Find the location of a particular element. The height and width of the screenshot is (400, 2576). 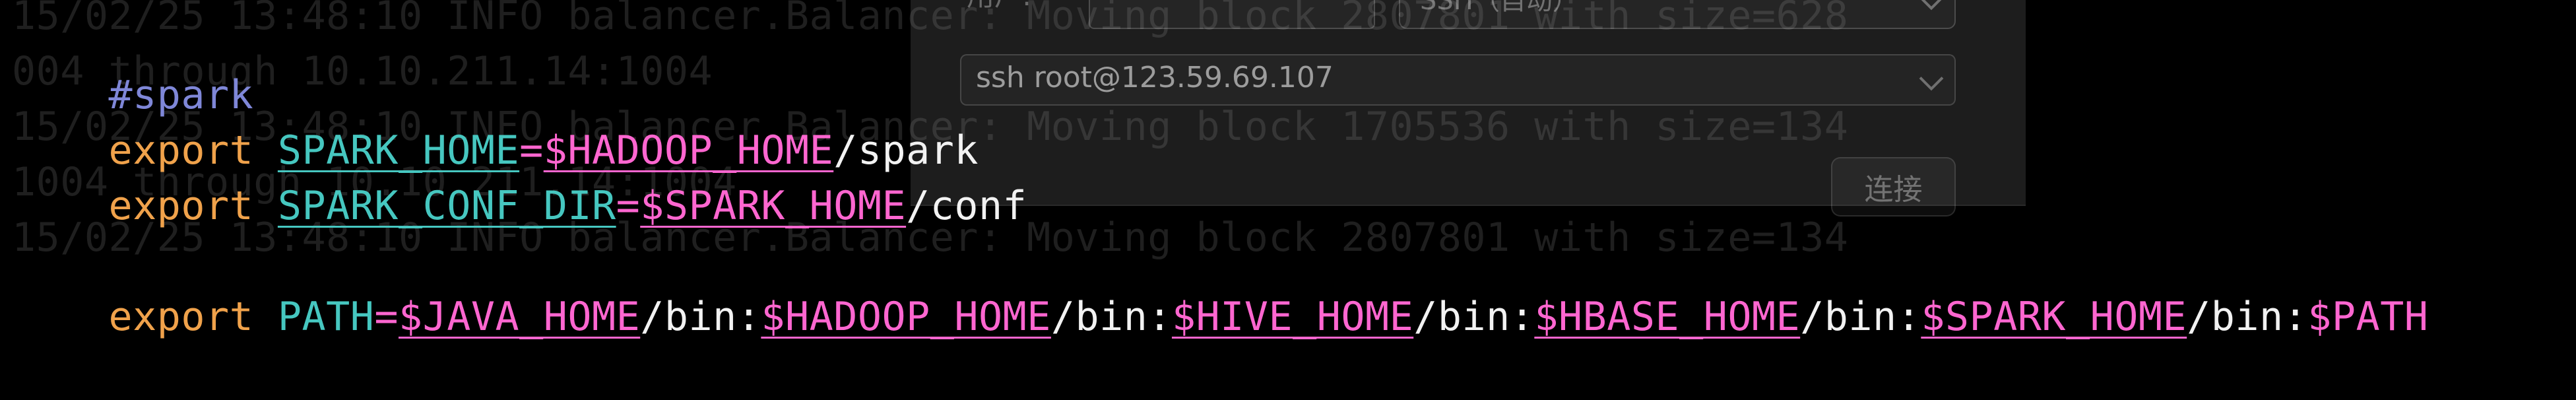

variable-ref: $HADOOP_HOME is located at coordinates (906, 317).